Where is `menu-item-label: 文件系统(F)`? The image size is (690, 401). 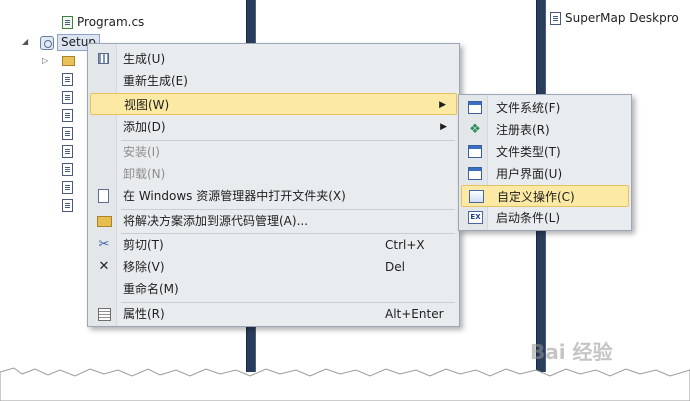 menu-item-label: 文件系统(F) is located at coordinates (528, 108).